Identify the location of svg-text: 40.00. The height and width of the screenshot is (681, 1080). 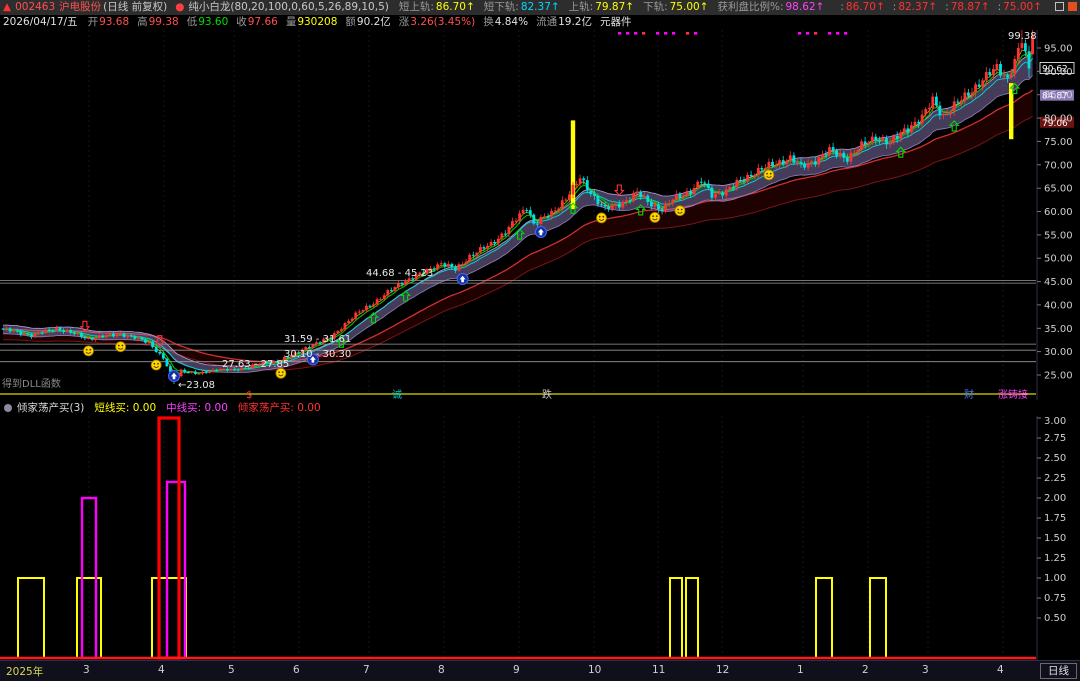
(1058, 305).